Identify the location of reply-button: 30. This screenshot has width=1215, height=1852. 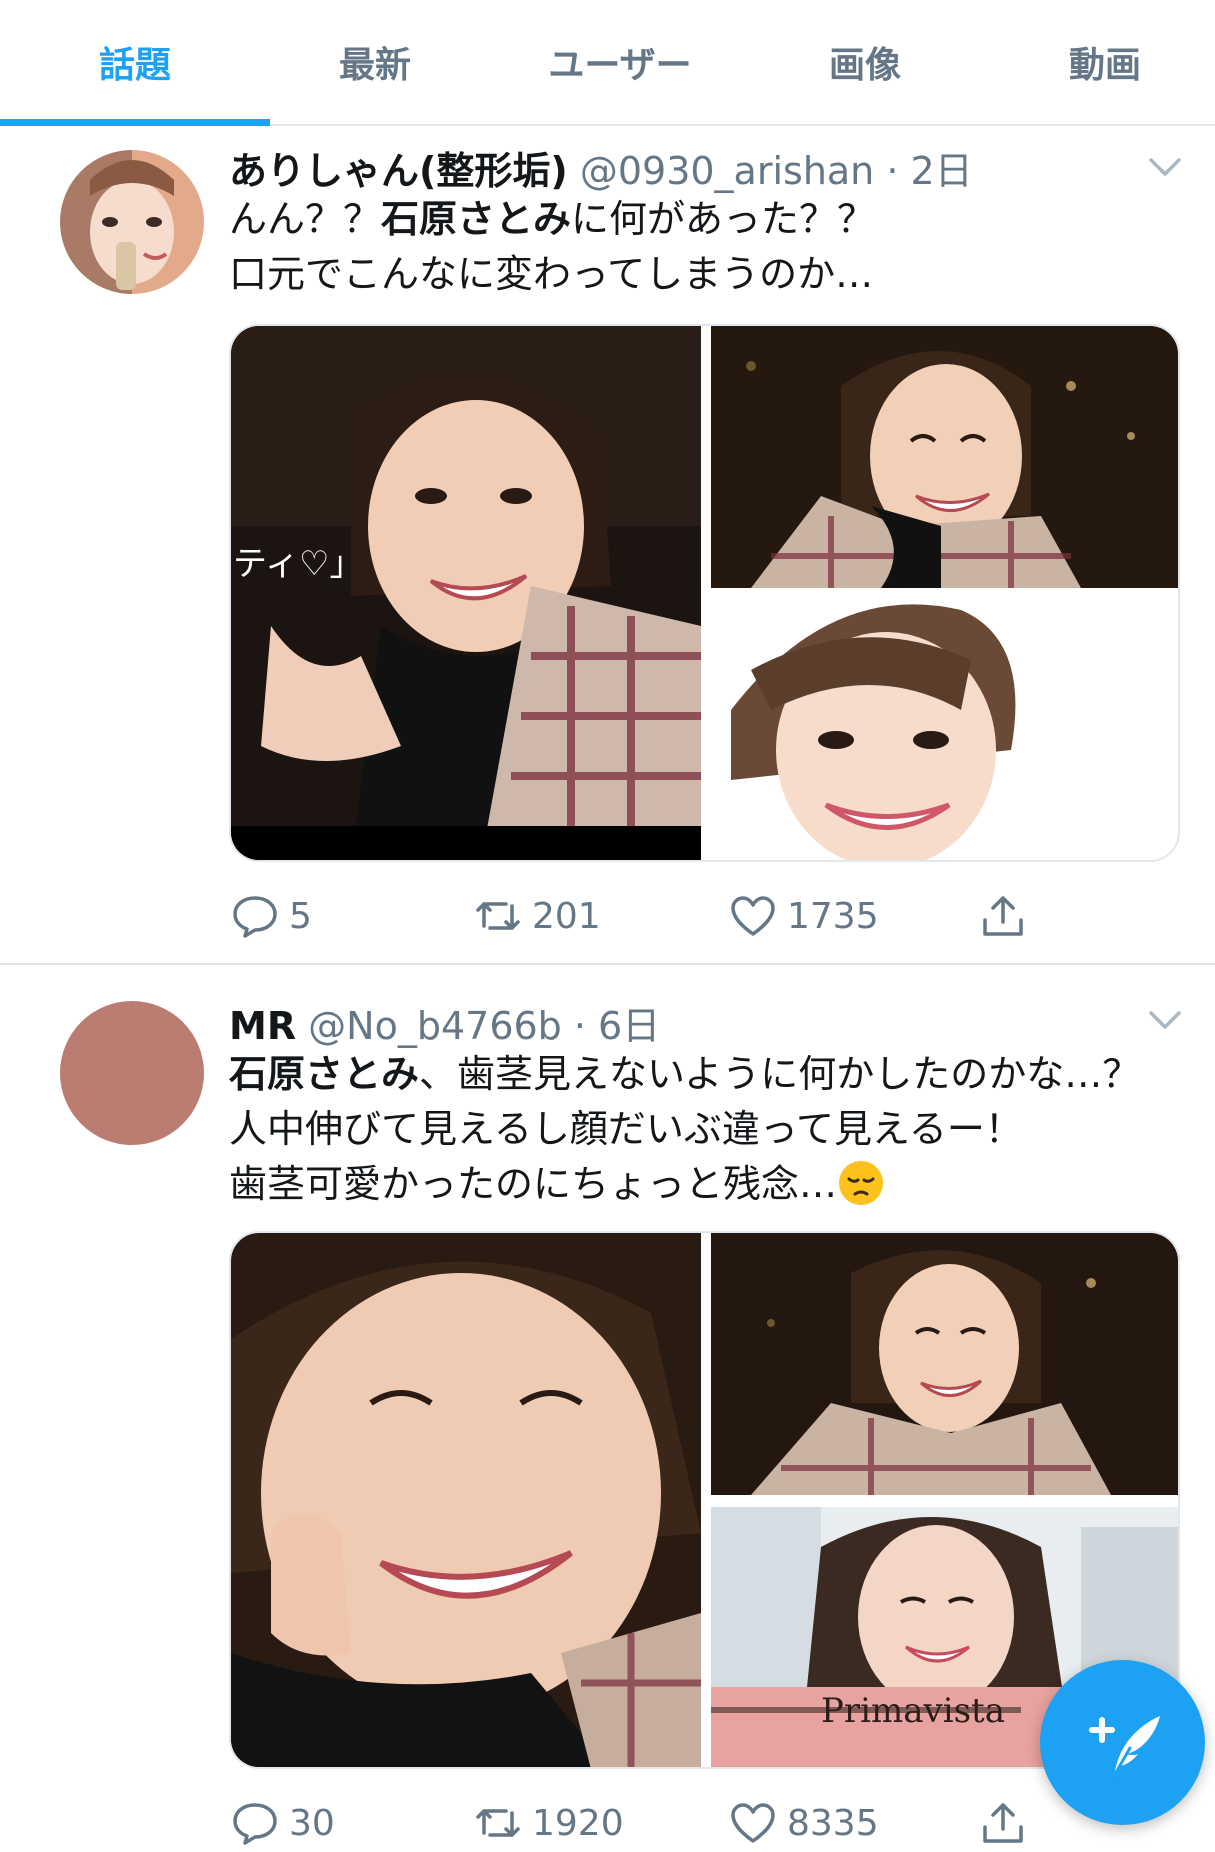
(283, 1822).